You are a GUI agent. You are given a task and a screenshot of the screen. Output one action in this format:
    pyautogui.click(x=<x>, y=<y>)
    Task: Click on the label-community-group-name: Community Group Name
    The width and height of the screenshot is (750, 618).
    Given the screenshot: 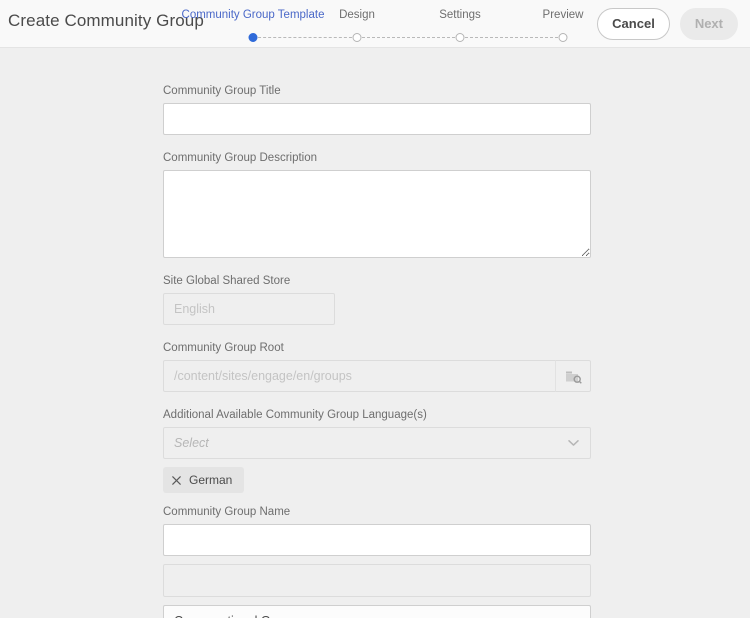 What is the action you would take?
    pyautogui.click(x=227, y=512)
    